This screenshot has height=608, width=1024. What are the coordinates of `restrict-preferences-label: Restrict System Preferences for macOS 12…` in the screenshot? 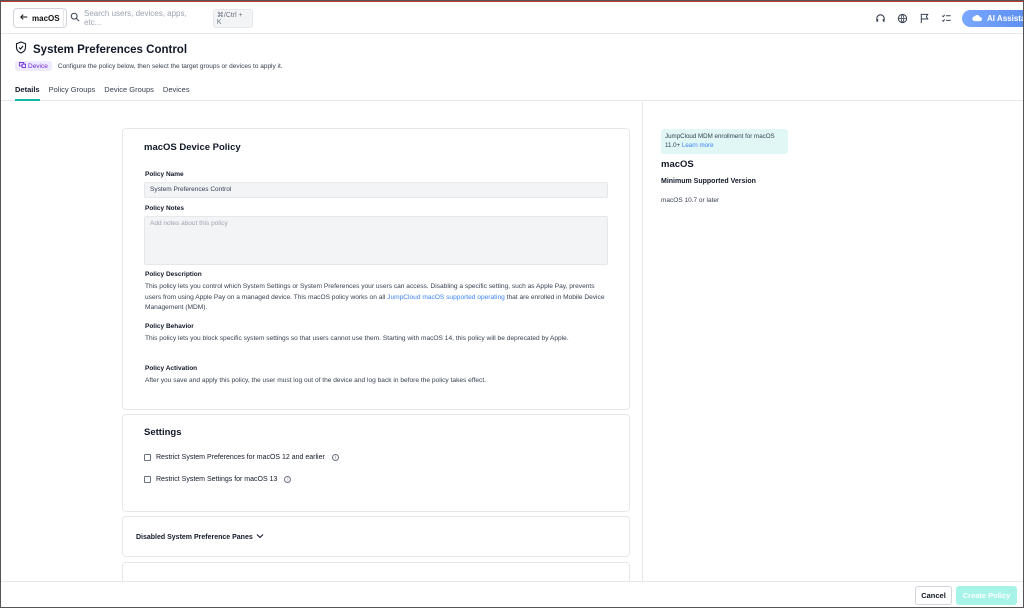 It's located at (240, 457).